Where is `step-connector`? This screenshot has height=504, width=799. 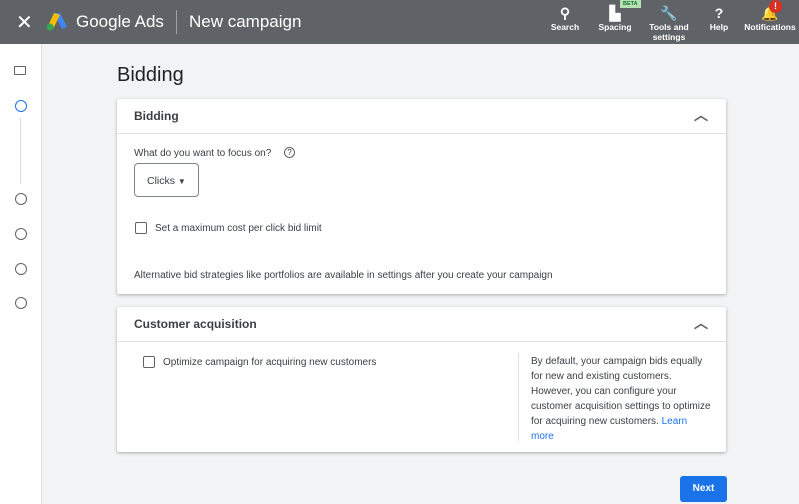 step-connector is located at coordinates (20, 151).